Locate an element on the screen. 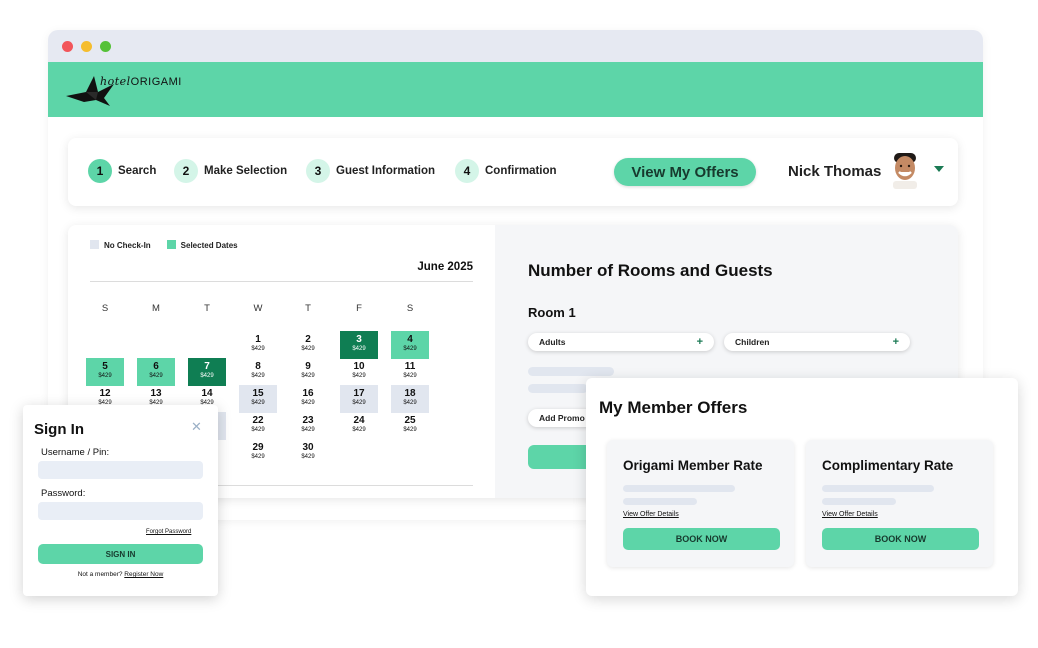 The image size is (1038, 648). step-label: Confirmation is located at coordinates (521, 171).